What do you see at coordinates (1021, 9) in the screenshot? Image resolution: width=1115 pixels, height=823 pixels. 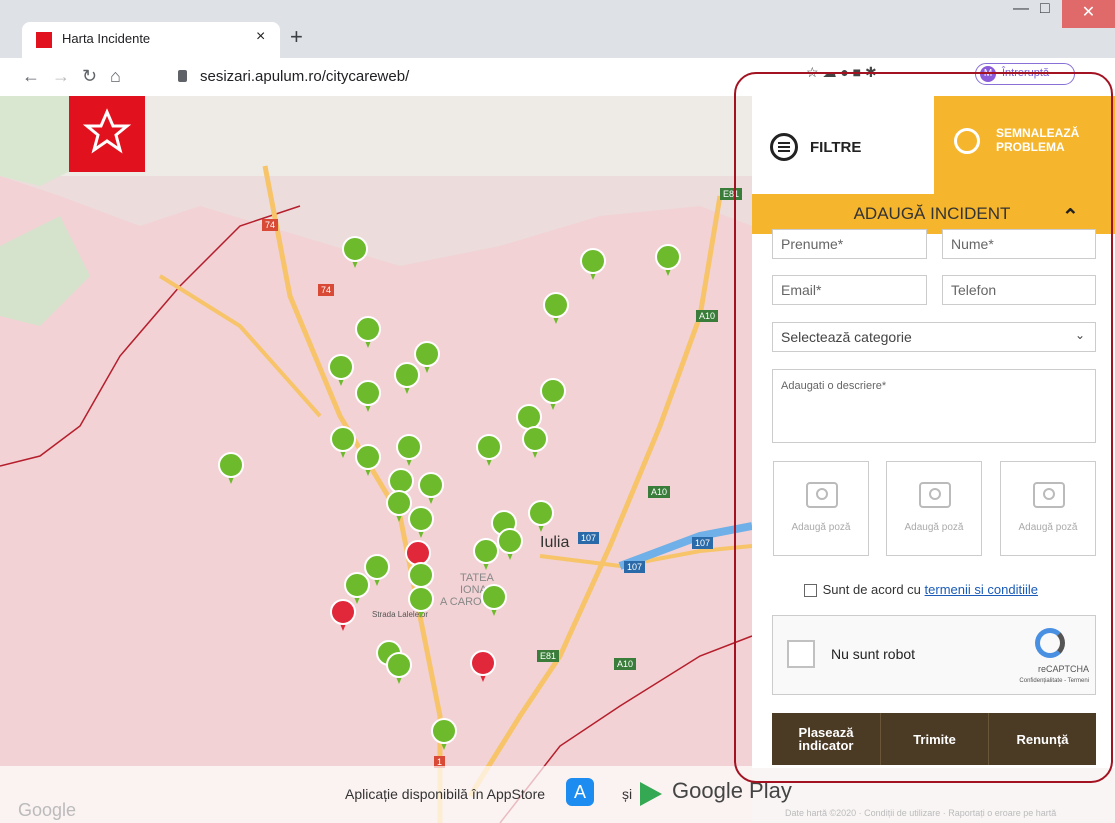 I see `minimize-icon: —` at bounding box center [1021, 9].